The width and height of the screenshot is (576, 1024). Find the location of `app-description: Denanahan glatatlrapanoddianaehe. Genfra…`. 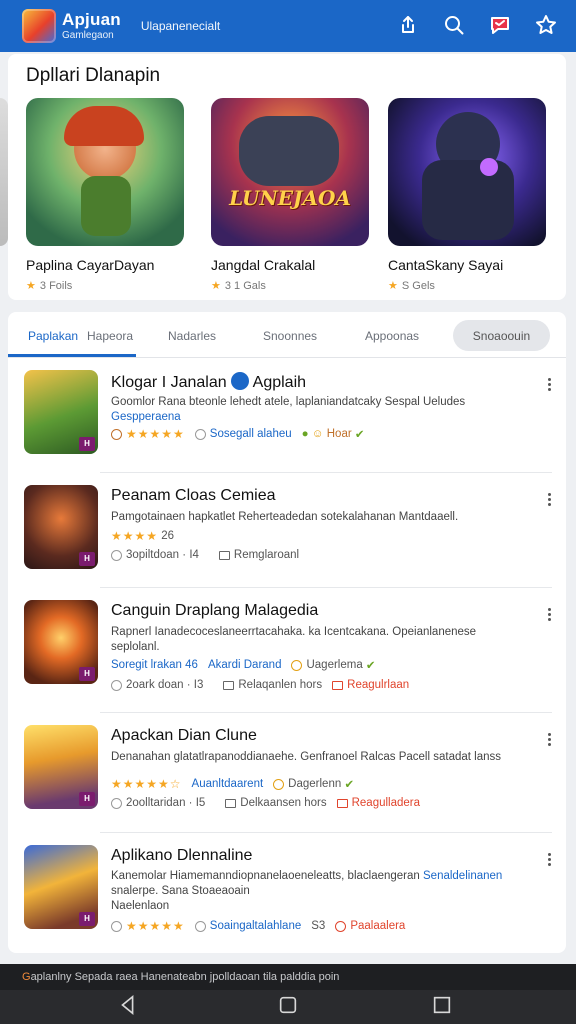

app-description: Denanahan glatatlrapanoddianaehe. Genfra… is located at coordinates (306, 757).